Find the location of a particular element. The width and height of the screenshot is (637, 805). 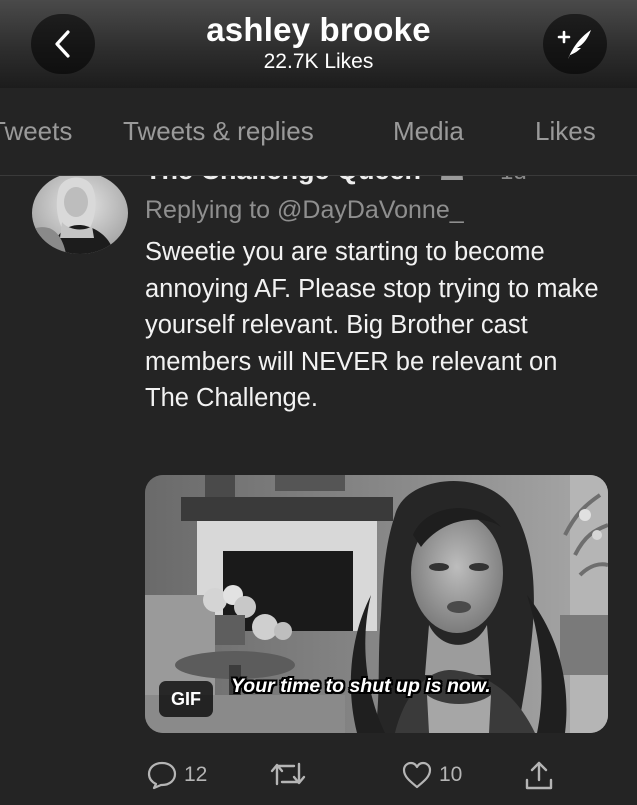

share-icon is located at coordinates (539, 775).